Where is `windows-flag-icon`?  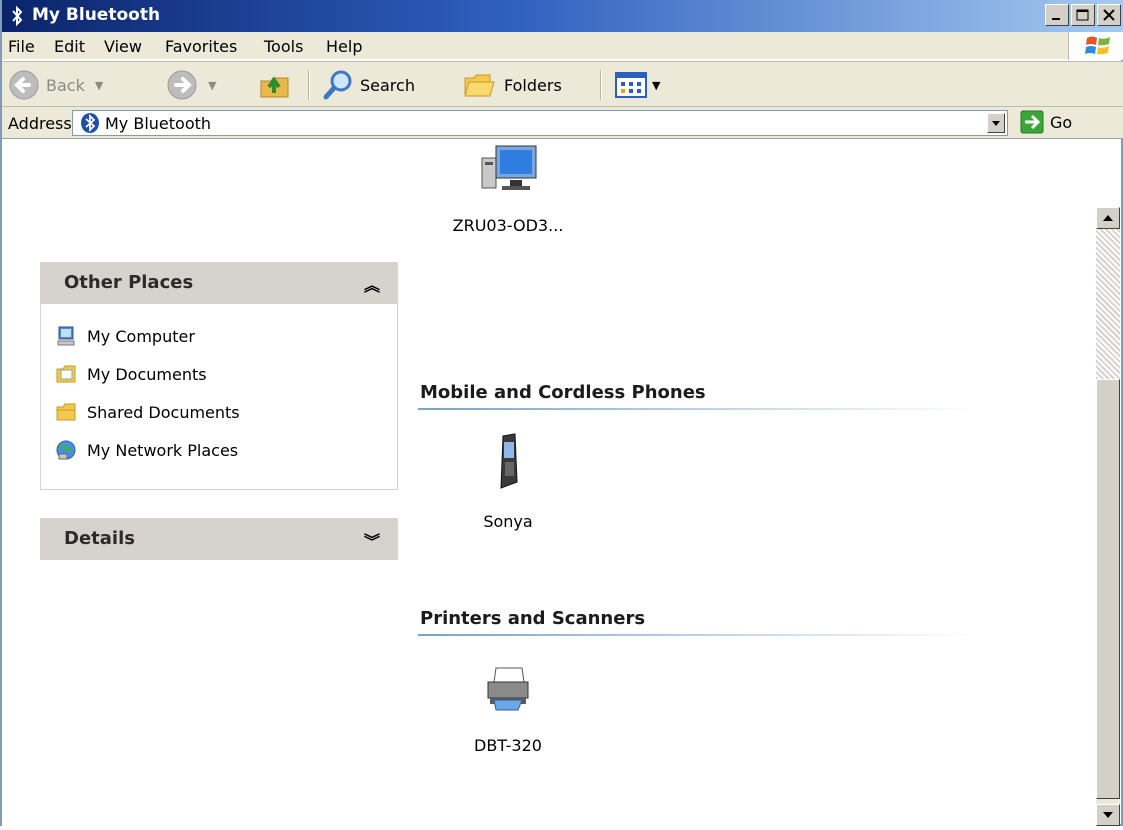 windows-flag-icon is located at coordinates (1097, 45).